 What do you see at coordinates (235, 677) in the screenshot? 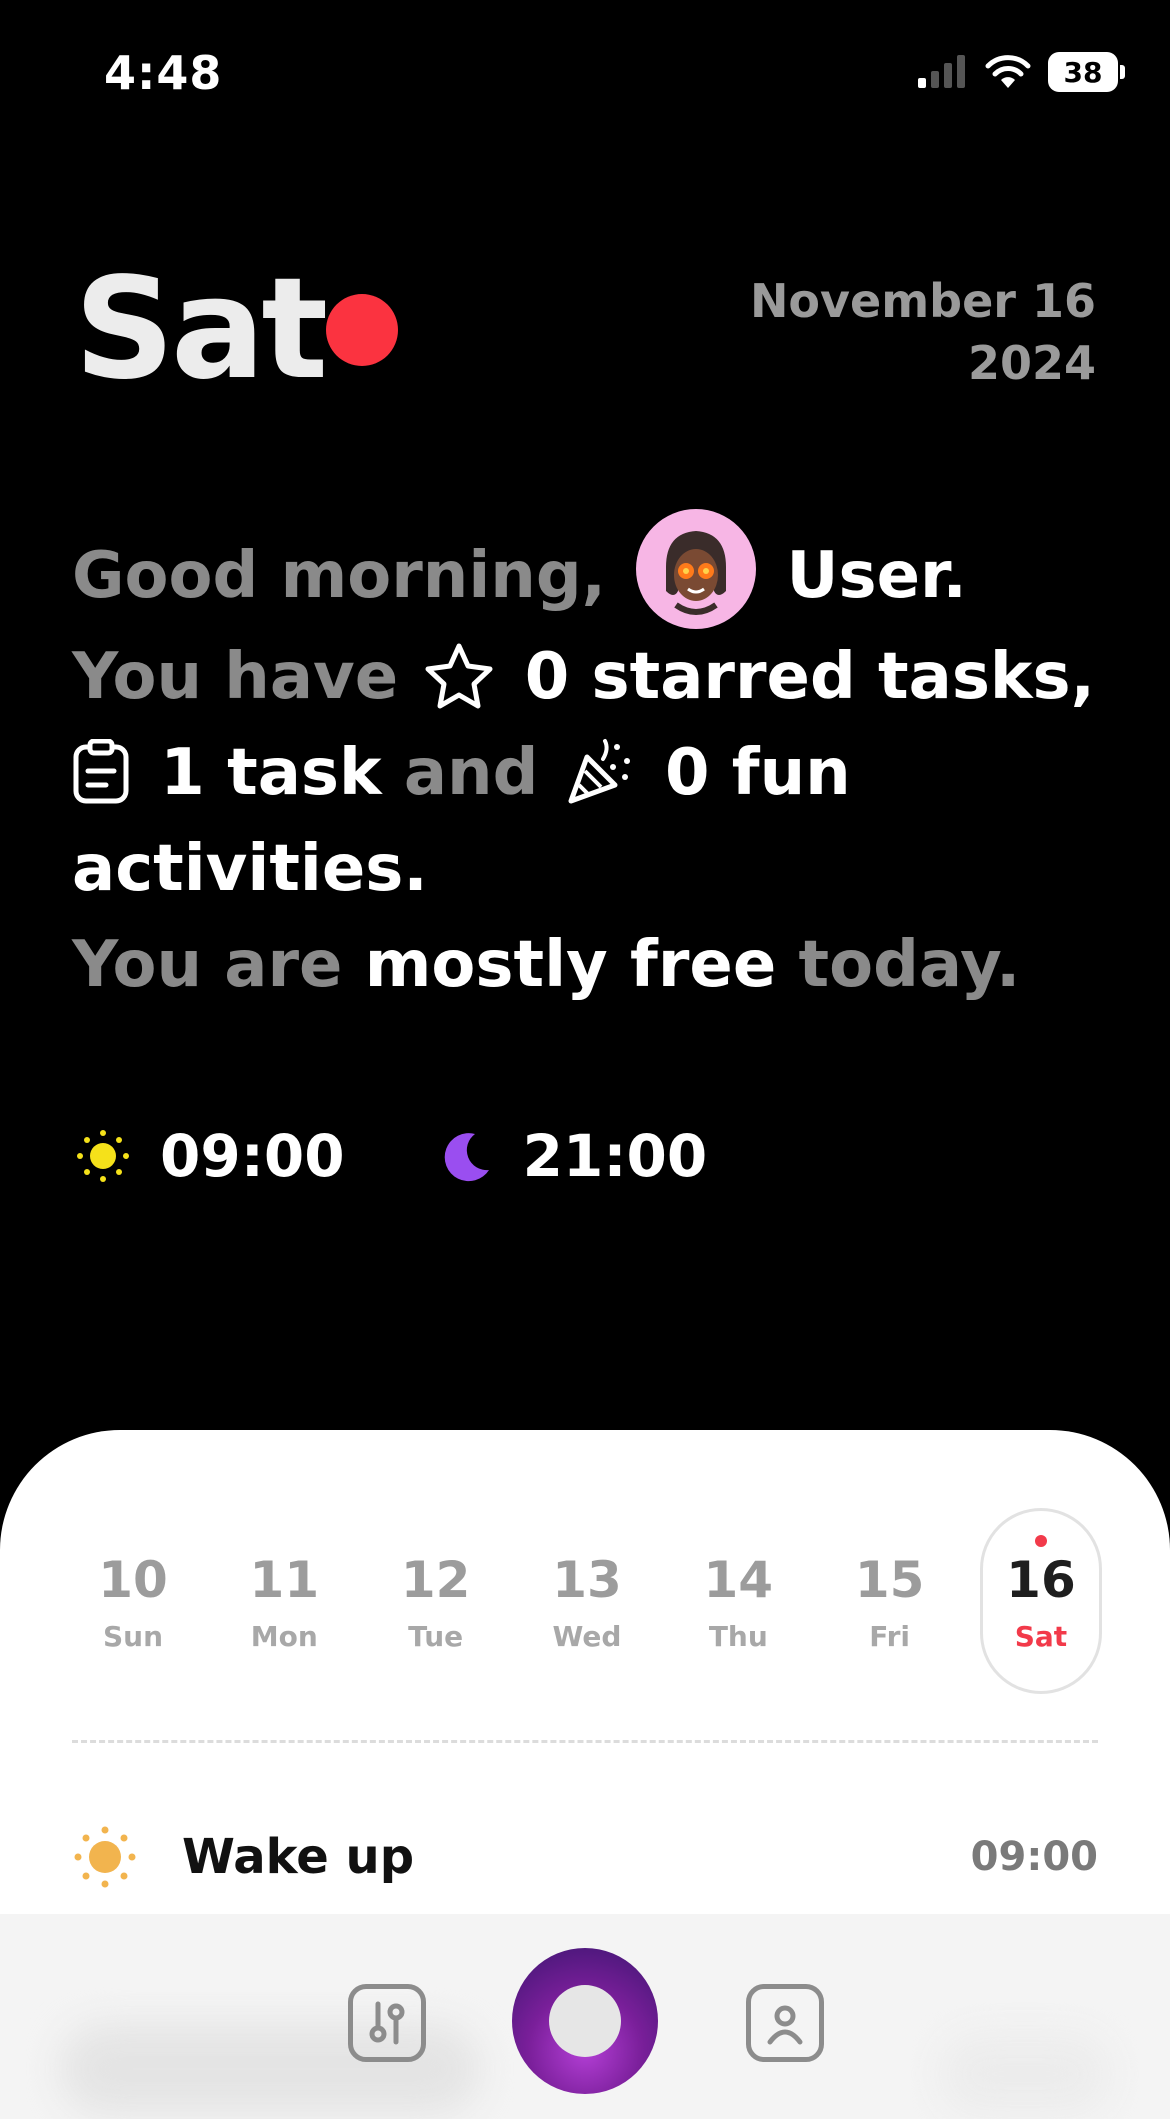
I see `you-have-text: You have` at bounding box center [235, 677].